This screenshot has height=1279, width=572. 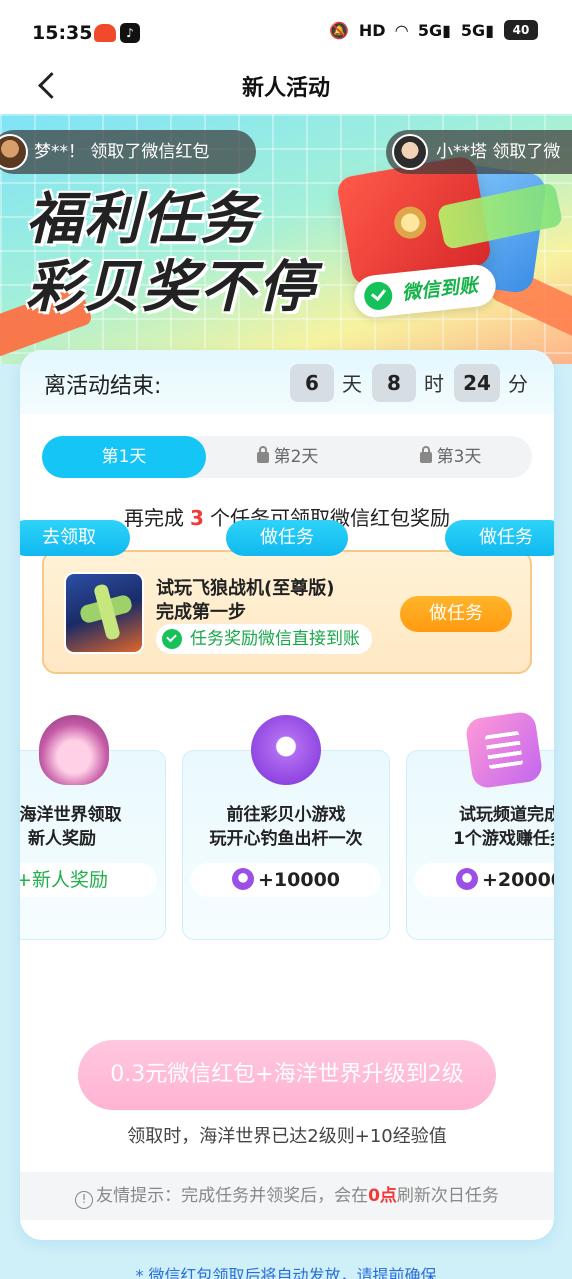 I want to click on countdown-days-unit: 天, so click(x=352, y=384).